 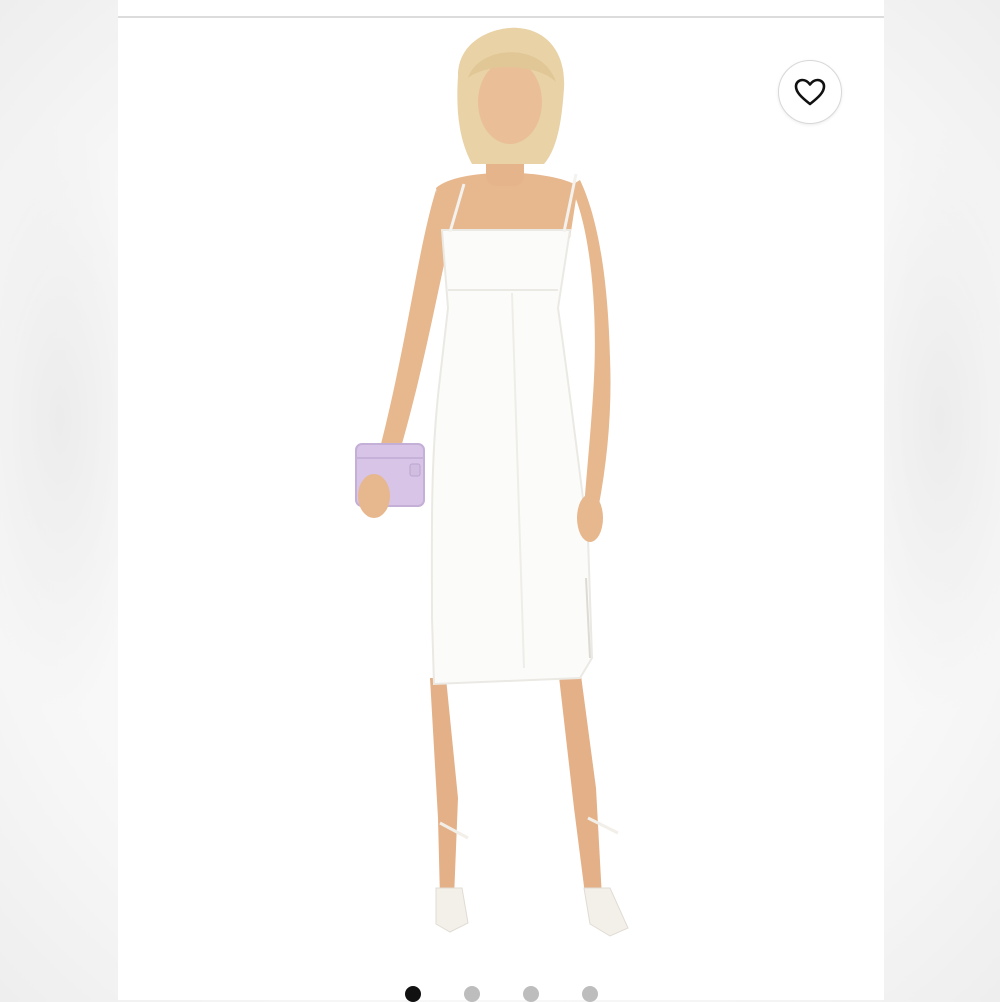 I want to click on left-sandal, so click(x=452, y=910).